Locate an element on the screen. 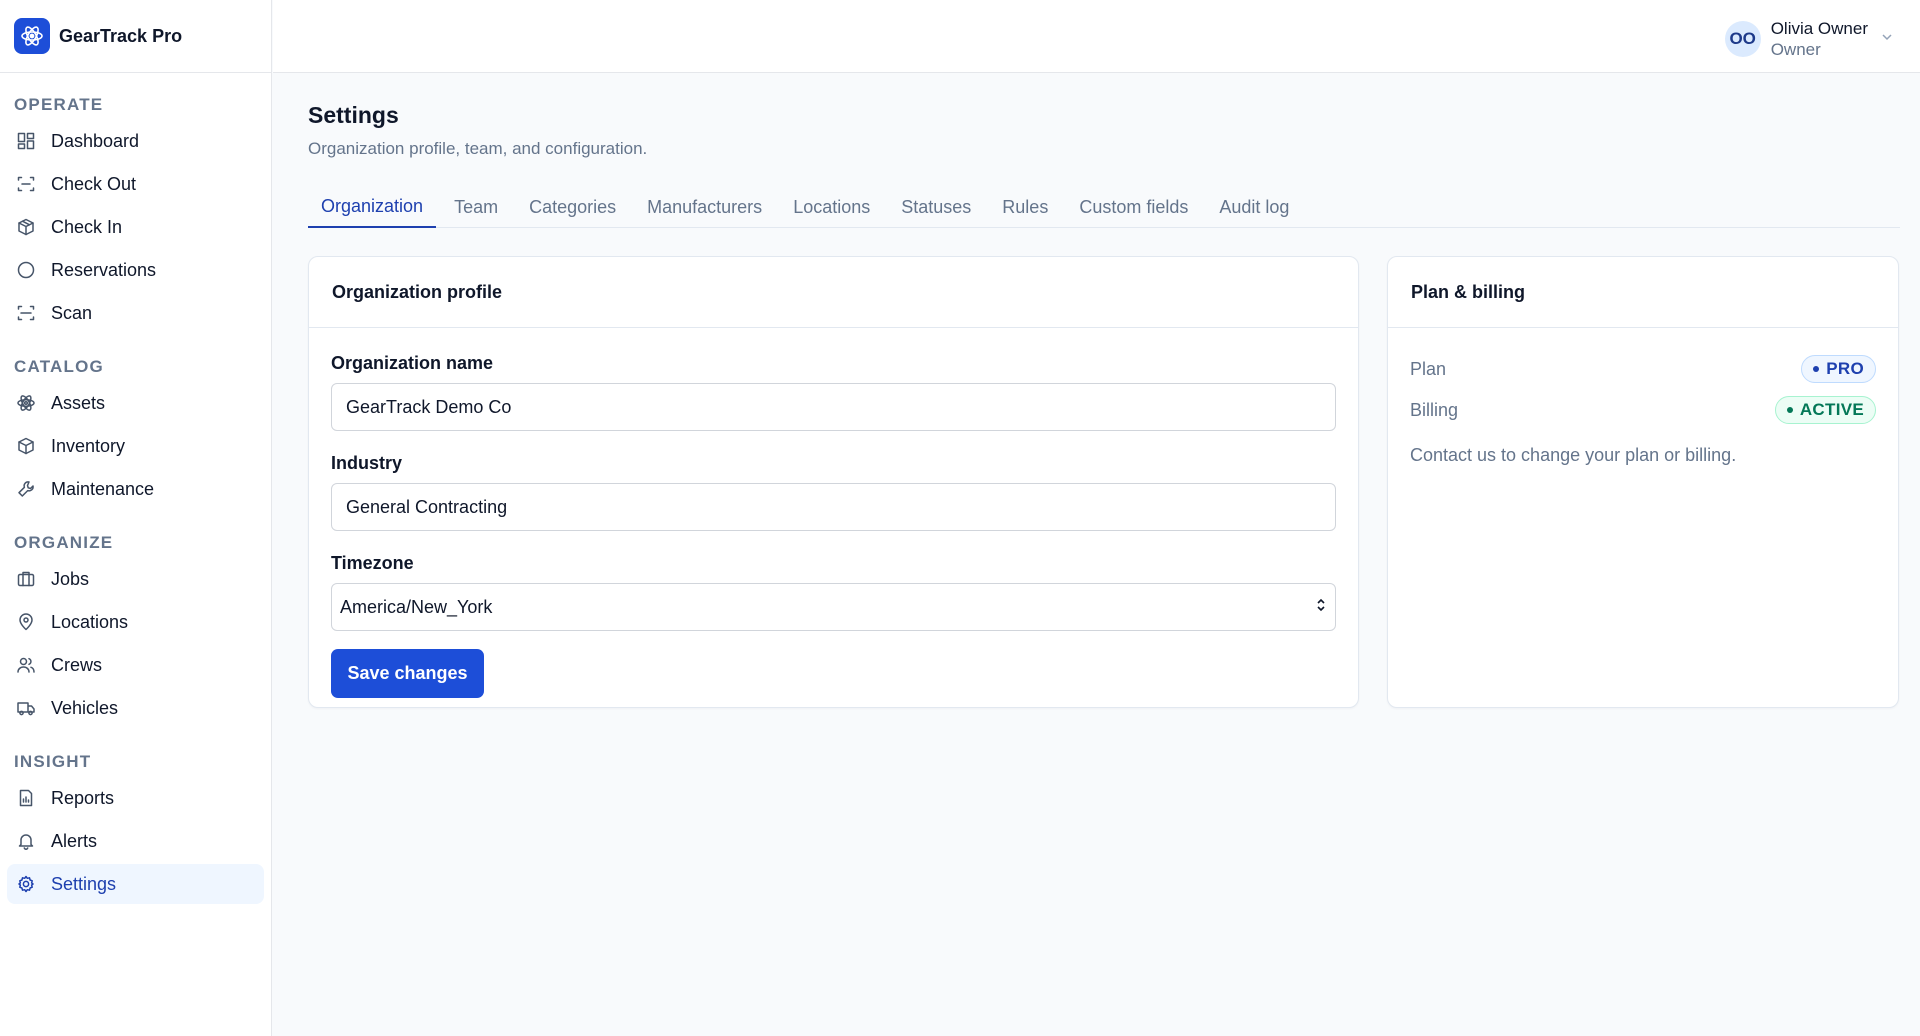  box-icon is located at coordinates (26, 227).